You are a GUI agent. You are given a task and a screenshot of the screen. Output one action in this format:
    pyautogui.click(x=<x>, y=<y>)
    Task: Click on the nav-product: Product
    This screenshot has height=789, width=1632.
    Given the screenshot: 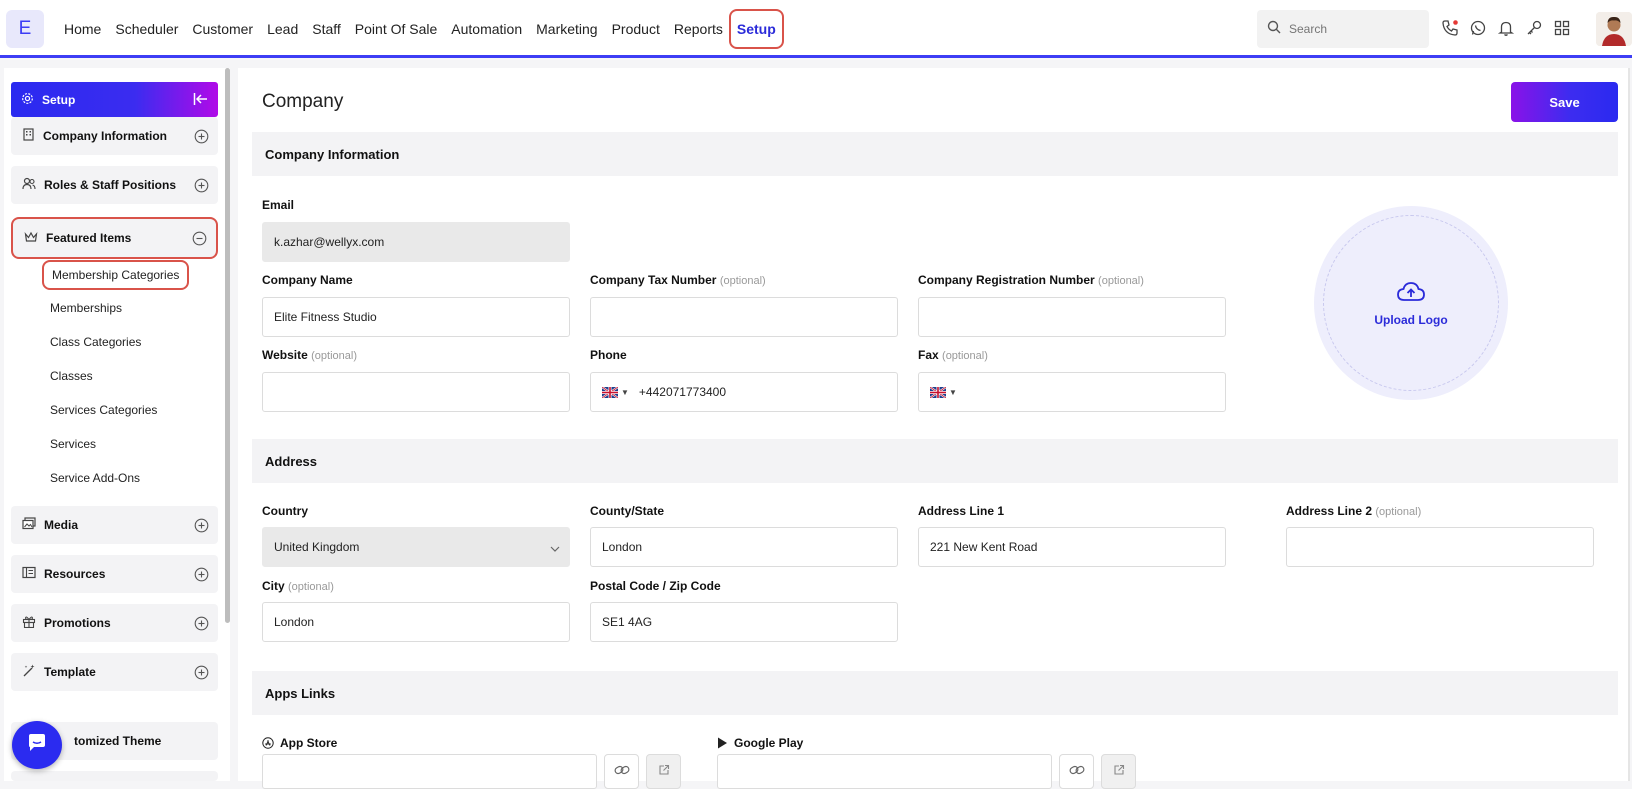 What is the action you would take?
    pyautogui.click(x=636, y=29)
    